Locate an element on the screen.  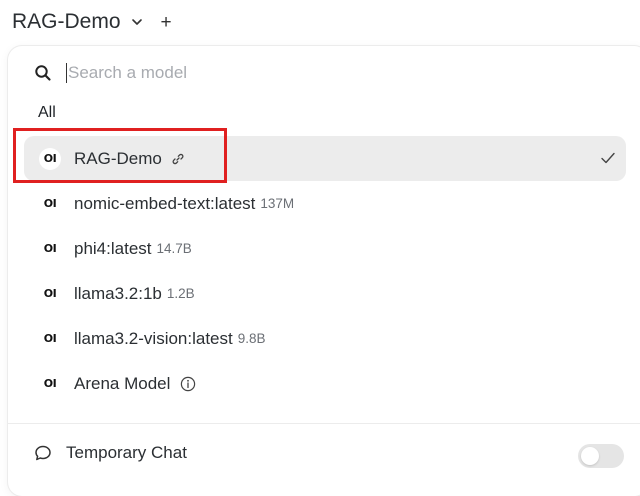
model-selector-header: RAG-Demo + is located at coordinates (92, 22).